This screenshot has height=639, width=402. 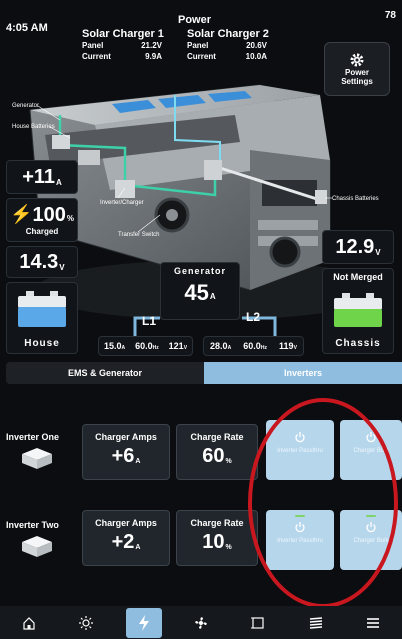 What do you see at coordinates (33, 437) in the screenshot?
I see `inverter-one-label: Inverter One` at bounding box center [33, 437].